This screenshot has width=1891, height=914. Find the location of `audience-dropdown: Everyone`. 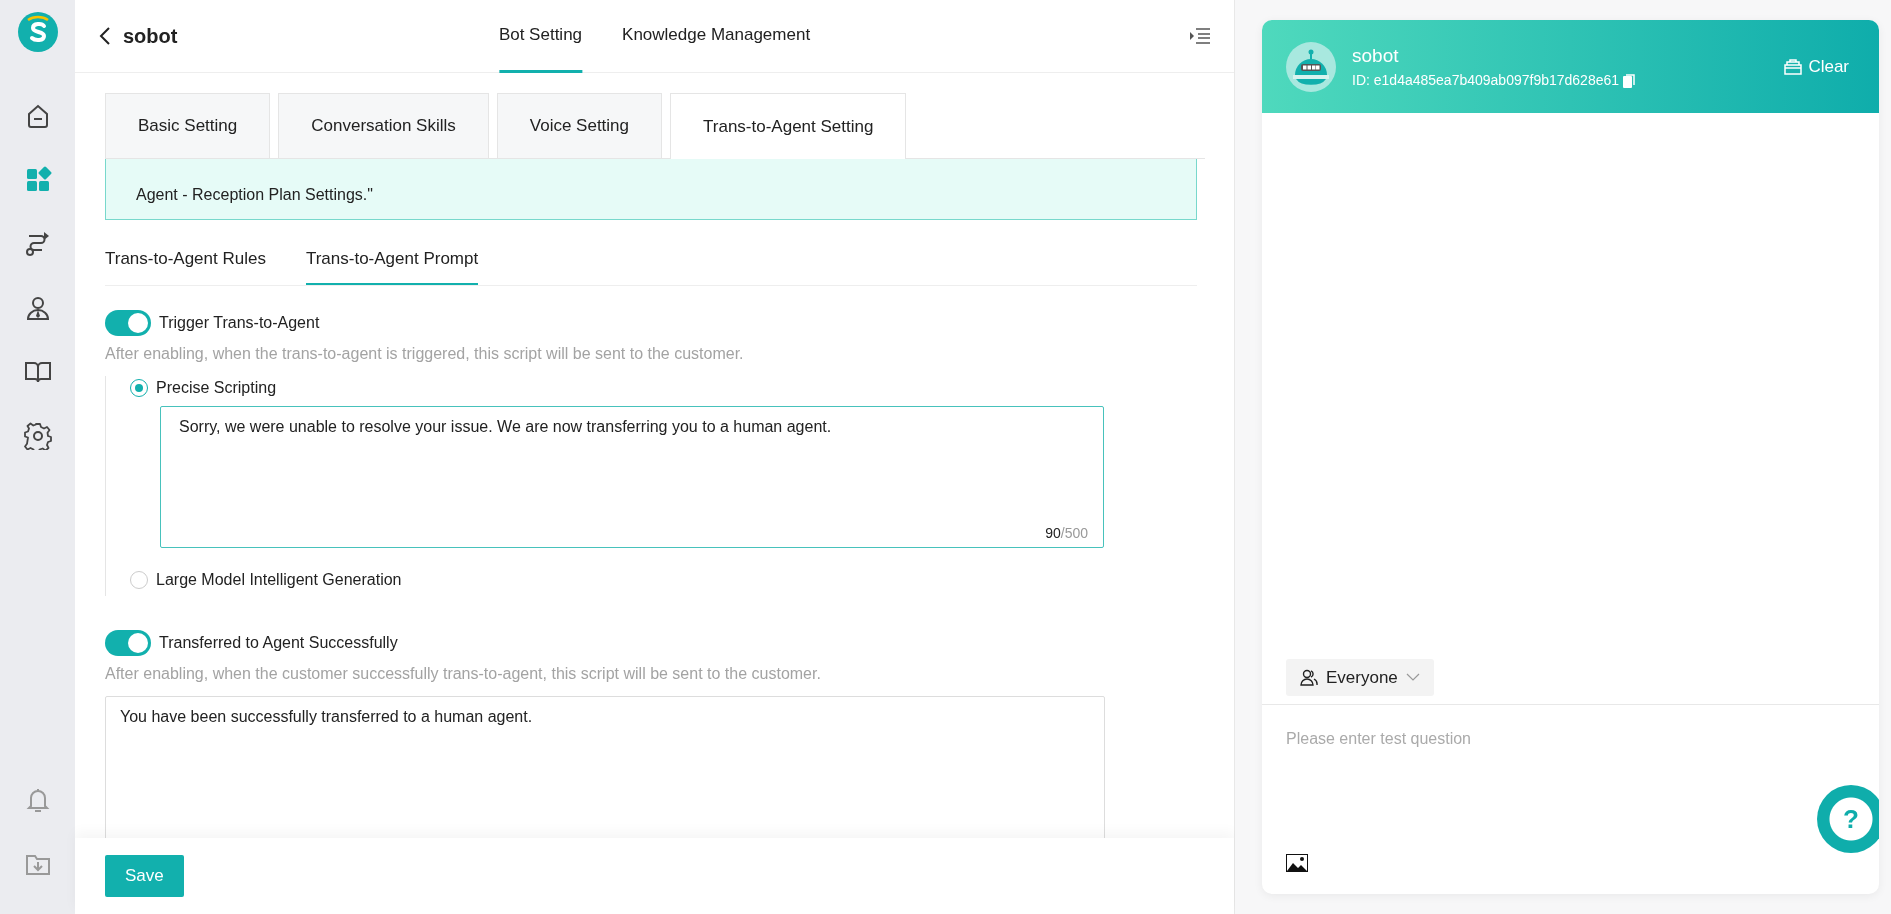

audience-dropdown: Everyone is located at coordinates (1360, 677).